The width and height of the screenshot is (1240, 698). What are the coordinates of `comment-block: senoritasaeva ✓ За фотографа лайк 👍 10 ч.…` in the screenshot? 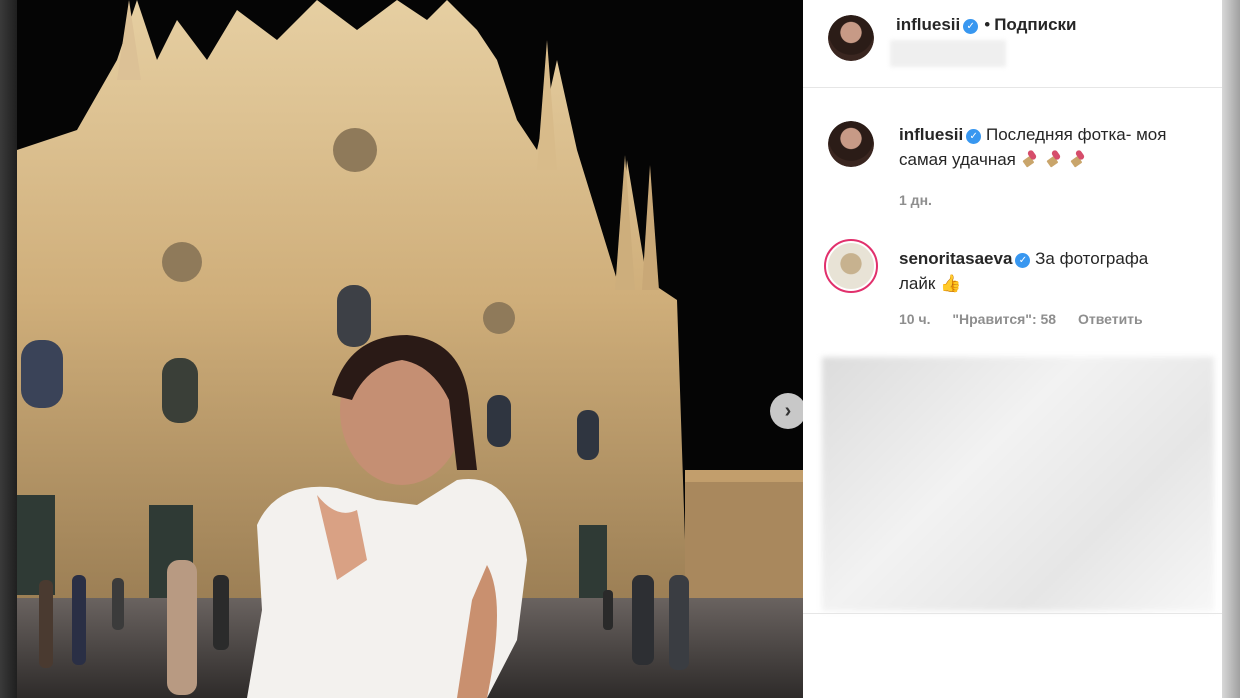 It's located at (1054, 286).